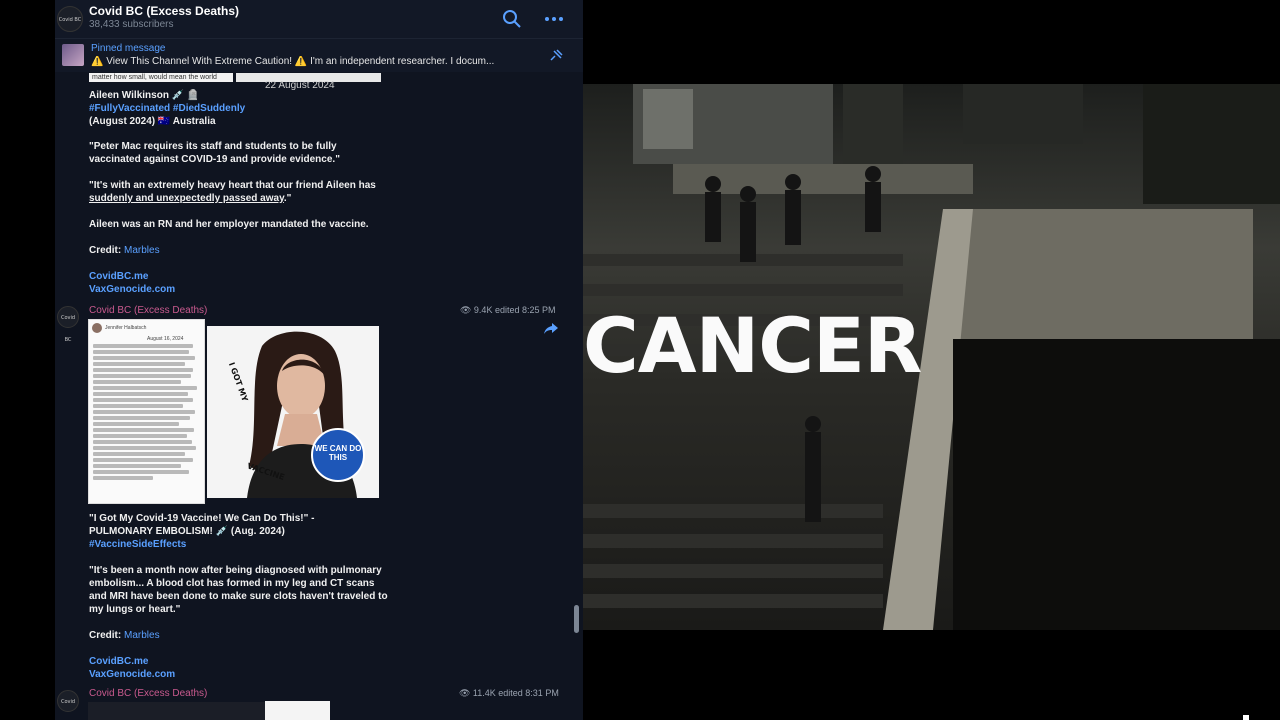 This screenshot has width=1280, height=720. I want to click on pinned-thumbnail, so click(73, 55).